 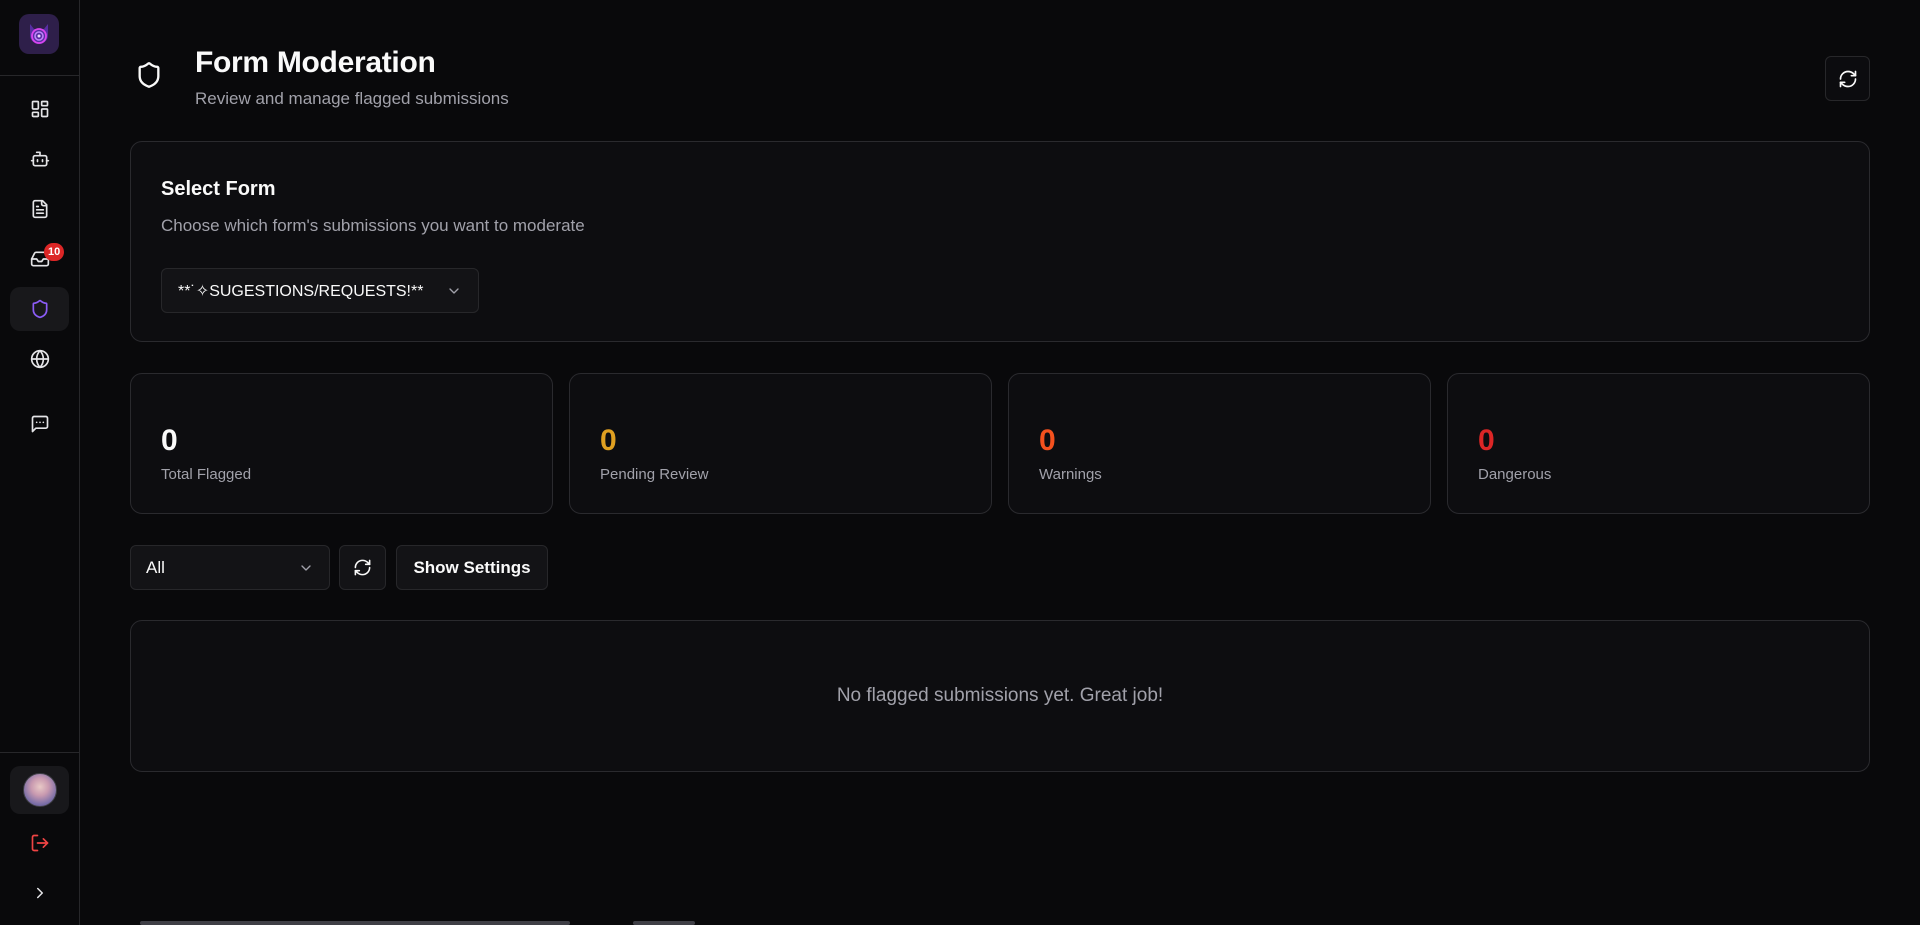 I want to click on nav-dashboard, so click(x=39, y=109).